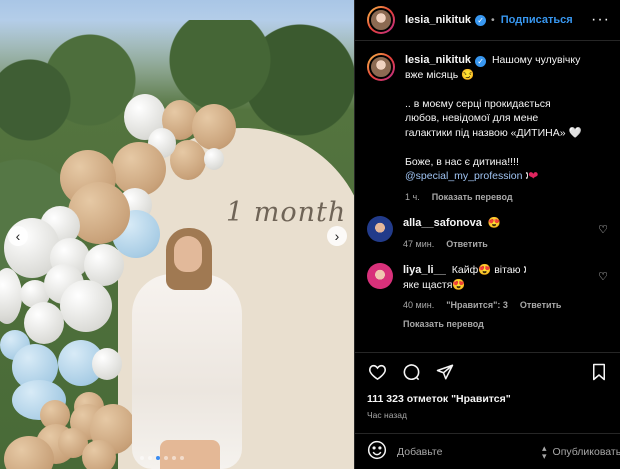 The height and width of the screenshot is (469, 620). I want to click on caption-meta: 1 ч. Показать перевод, so click(506, 197).